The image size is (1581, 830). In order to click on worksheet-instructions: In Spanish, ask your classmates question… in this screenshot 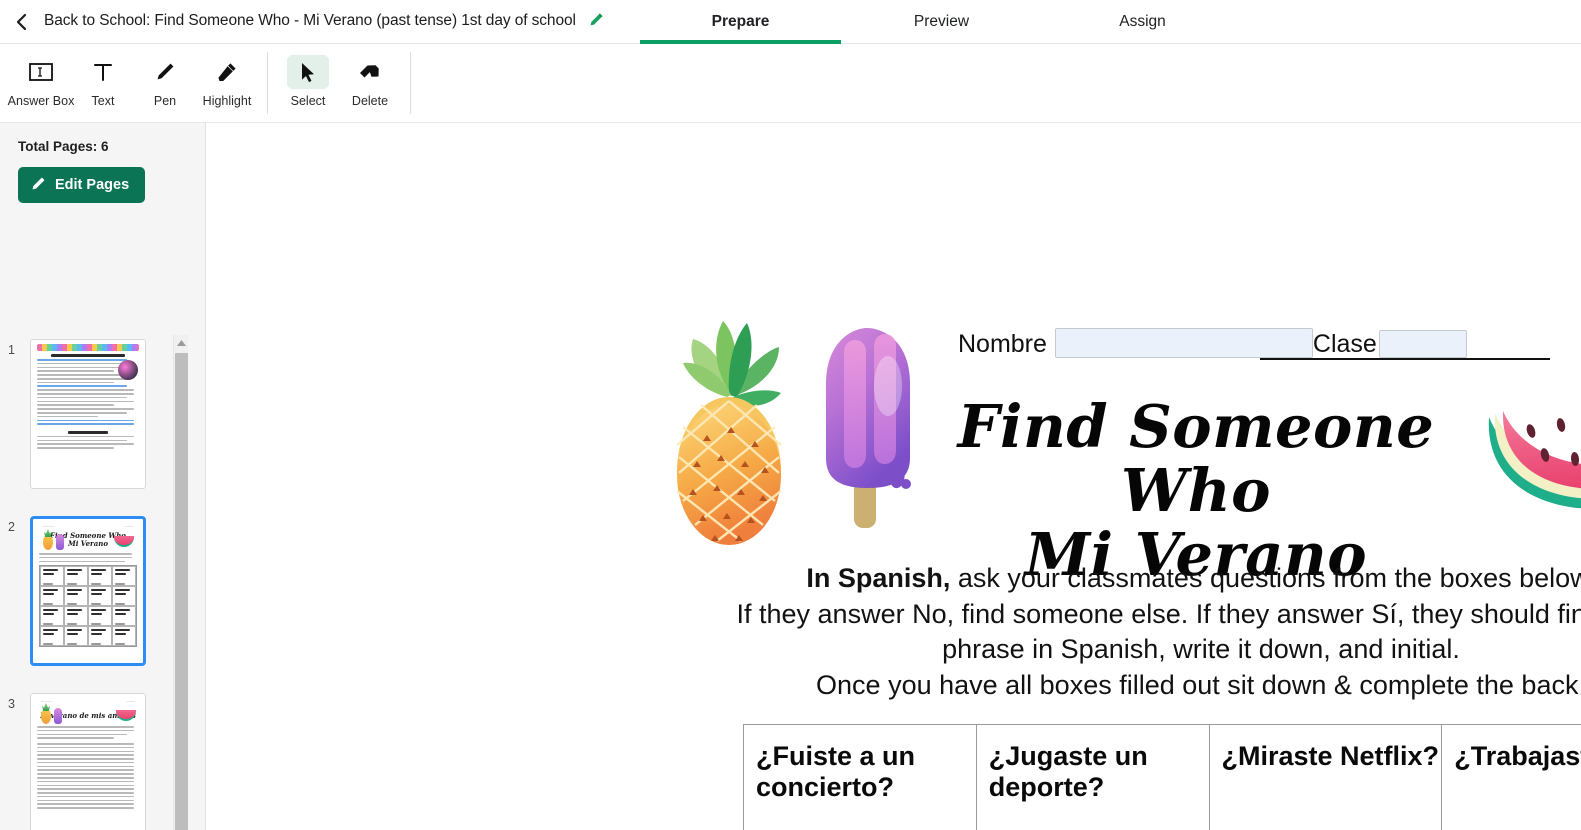, I will do `click(1128, 632)`.